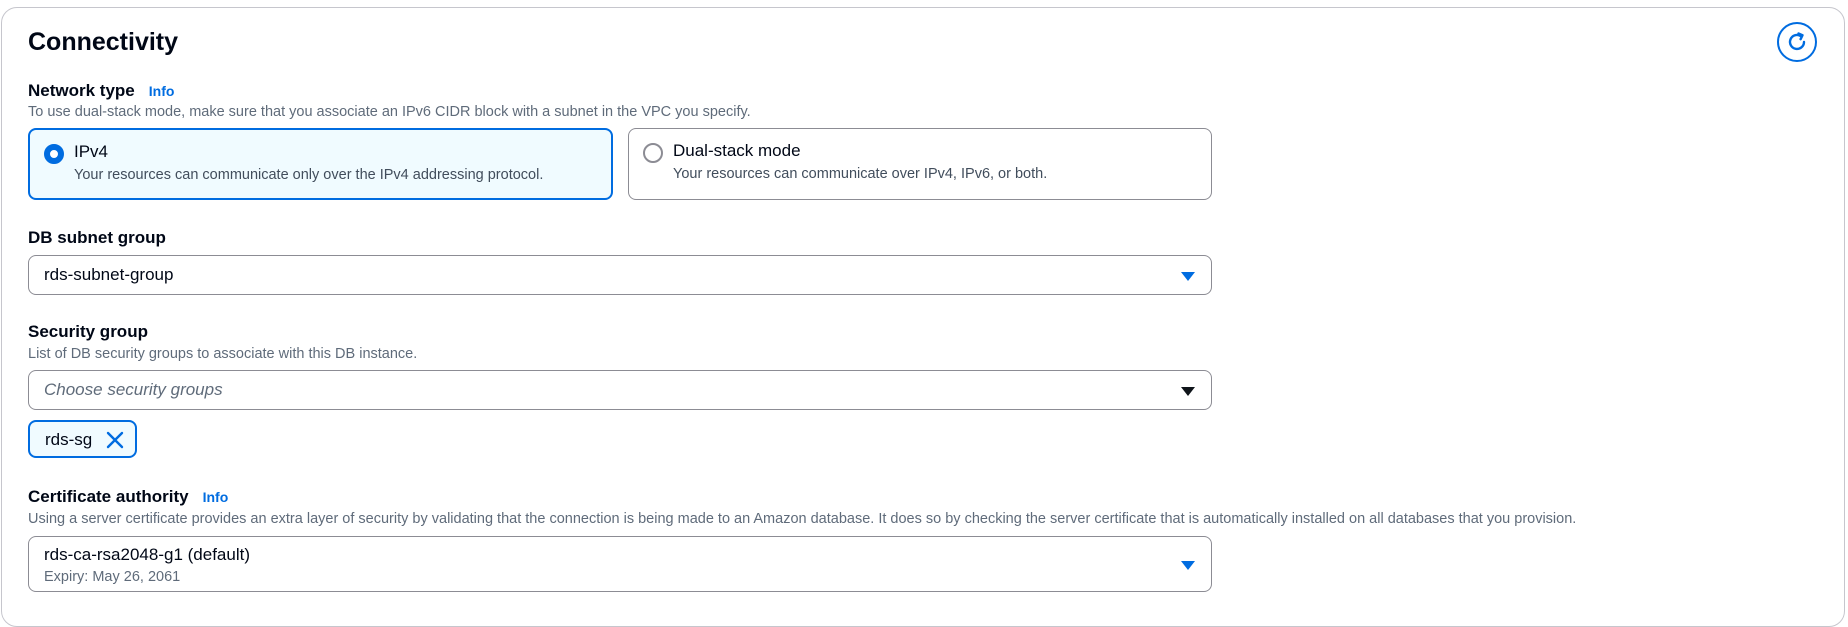 The height and width of the screenshot is (627, 1848). Describe the element at coordinates (147, 554) in the screenshot. I see `certificate-authority-value: rds-ca-rsa2048-g1 (default)` at that location.